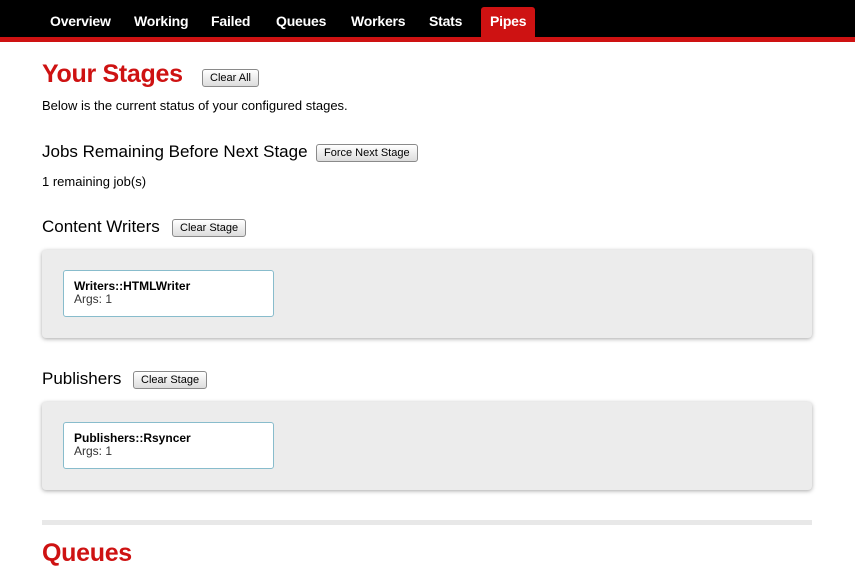  What do you see at coordinates (427, 522) in the screenshot?
I see `section-divider` at bounding box center [427, 522].